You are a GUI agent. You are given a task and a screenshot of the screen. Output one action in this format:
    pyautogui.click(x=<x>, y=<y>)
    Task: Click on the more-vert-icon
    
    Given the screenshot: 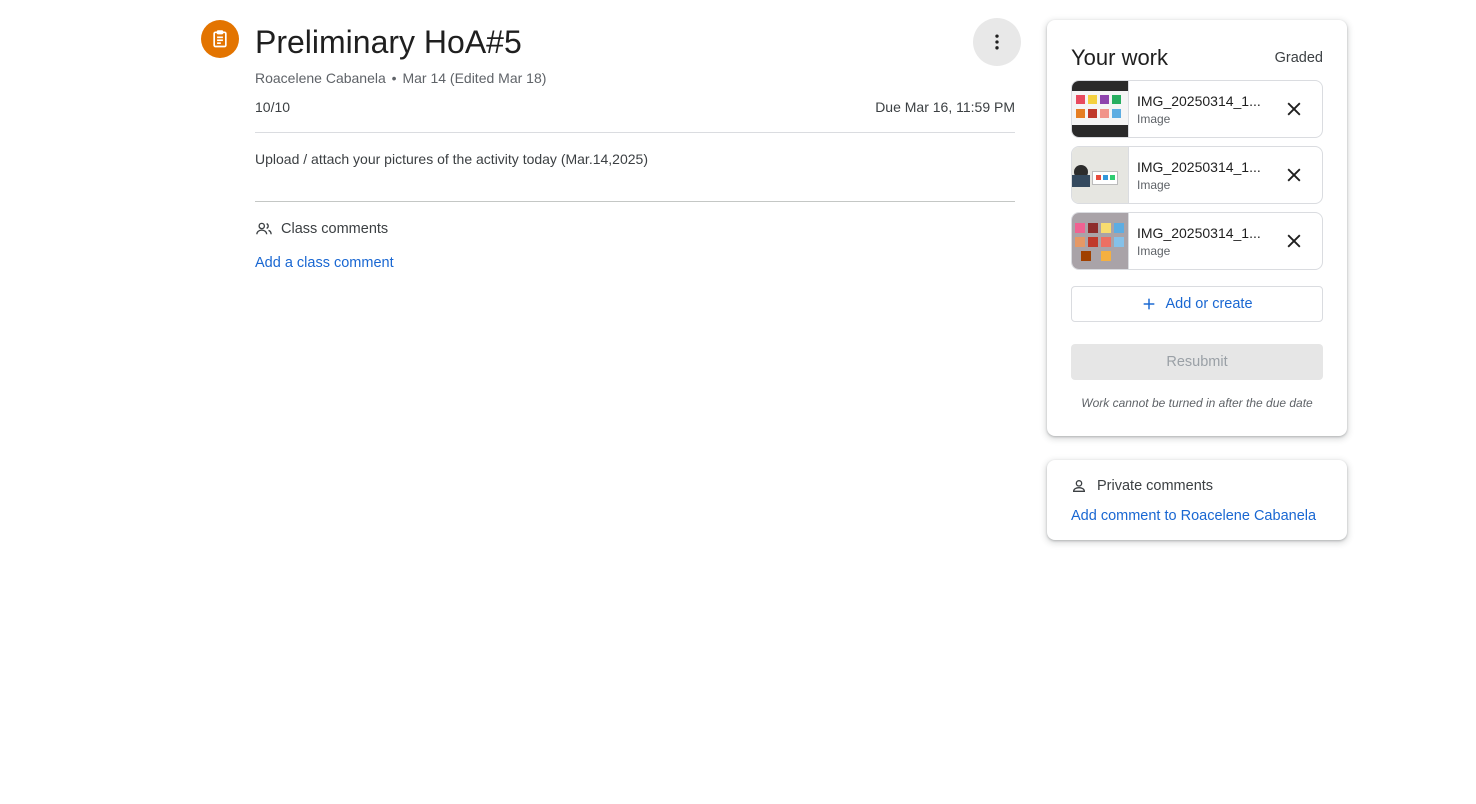 What is the action you would take?
    pyautogui.click(x=997, y=42)
    